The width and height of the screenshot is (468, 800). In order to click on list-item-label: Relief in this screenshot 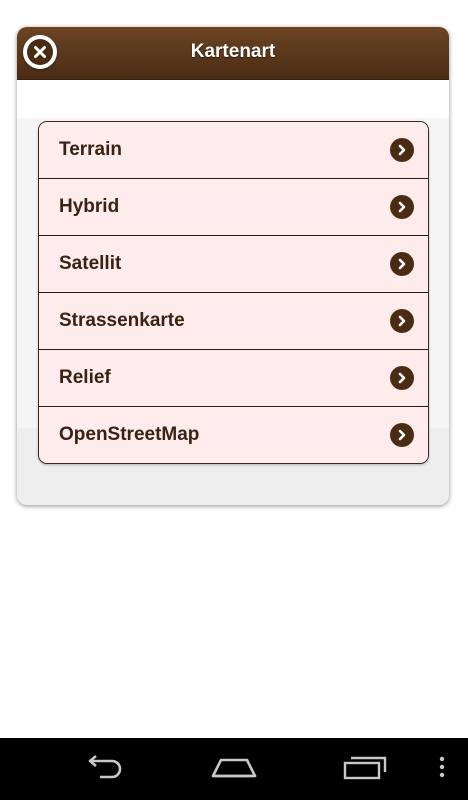, I will do `click(85, 377)`.